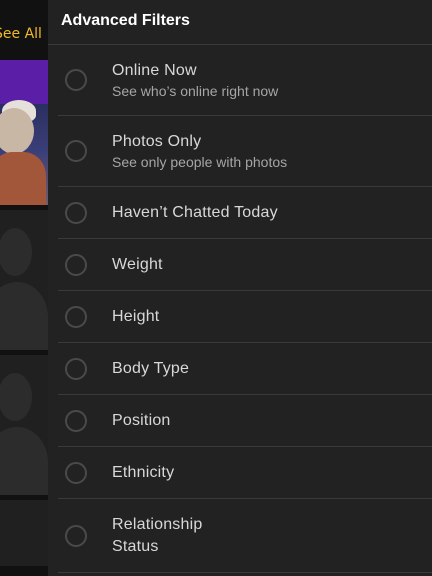 This screenshot has height=576, width=432. Describe the element at coordinates (240, 22) in the screenshot. I see `drawer-header: Advanced Filters` at that location.